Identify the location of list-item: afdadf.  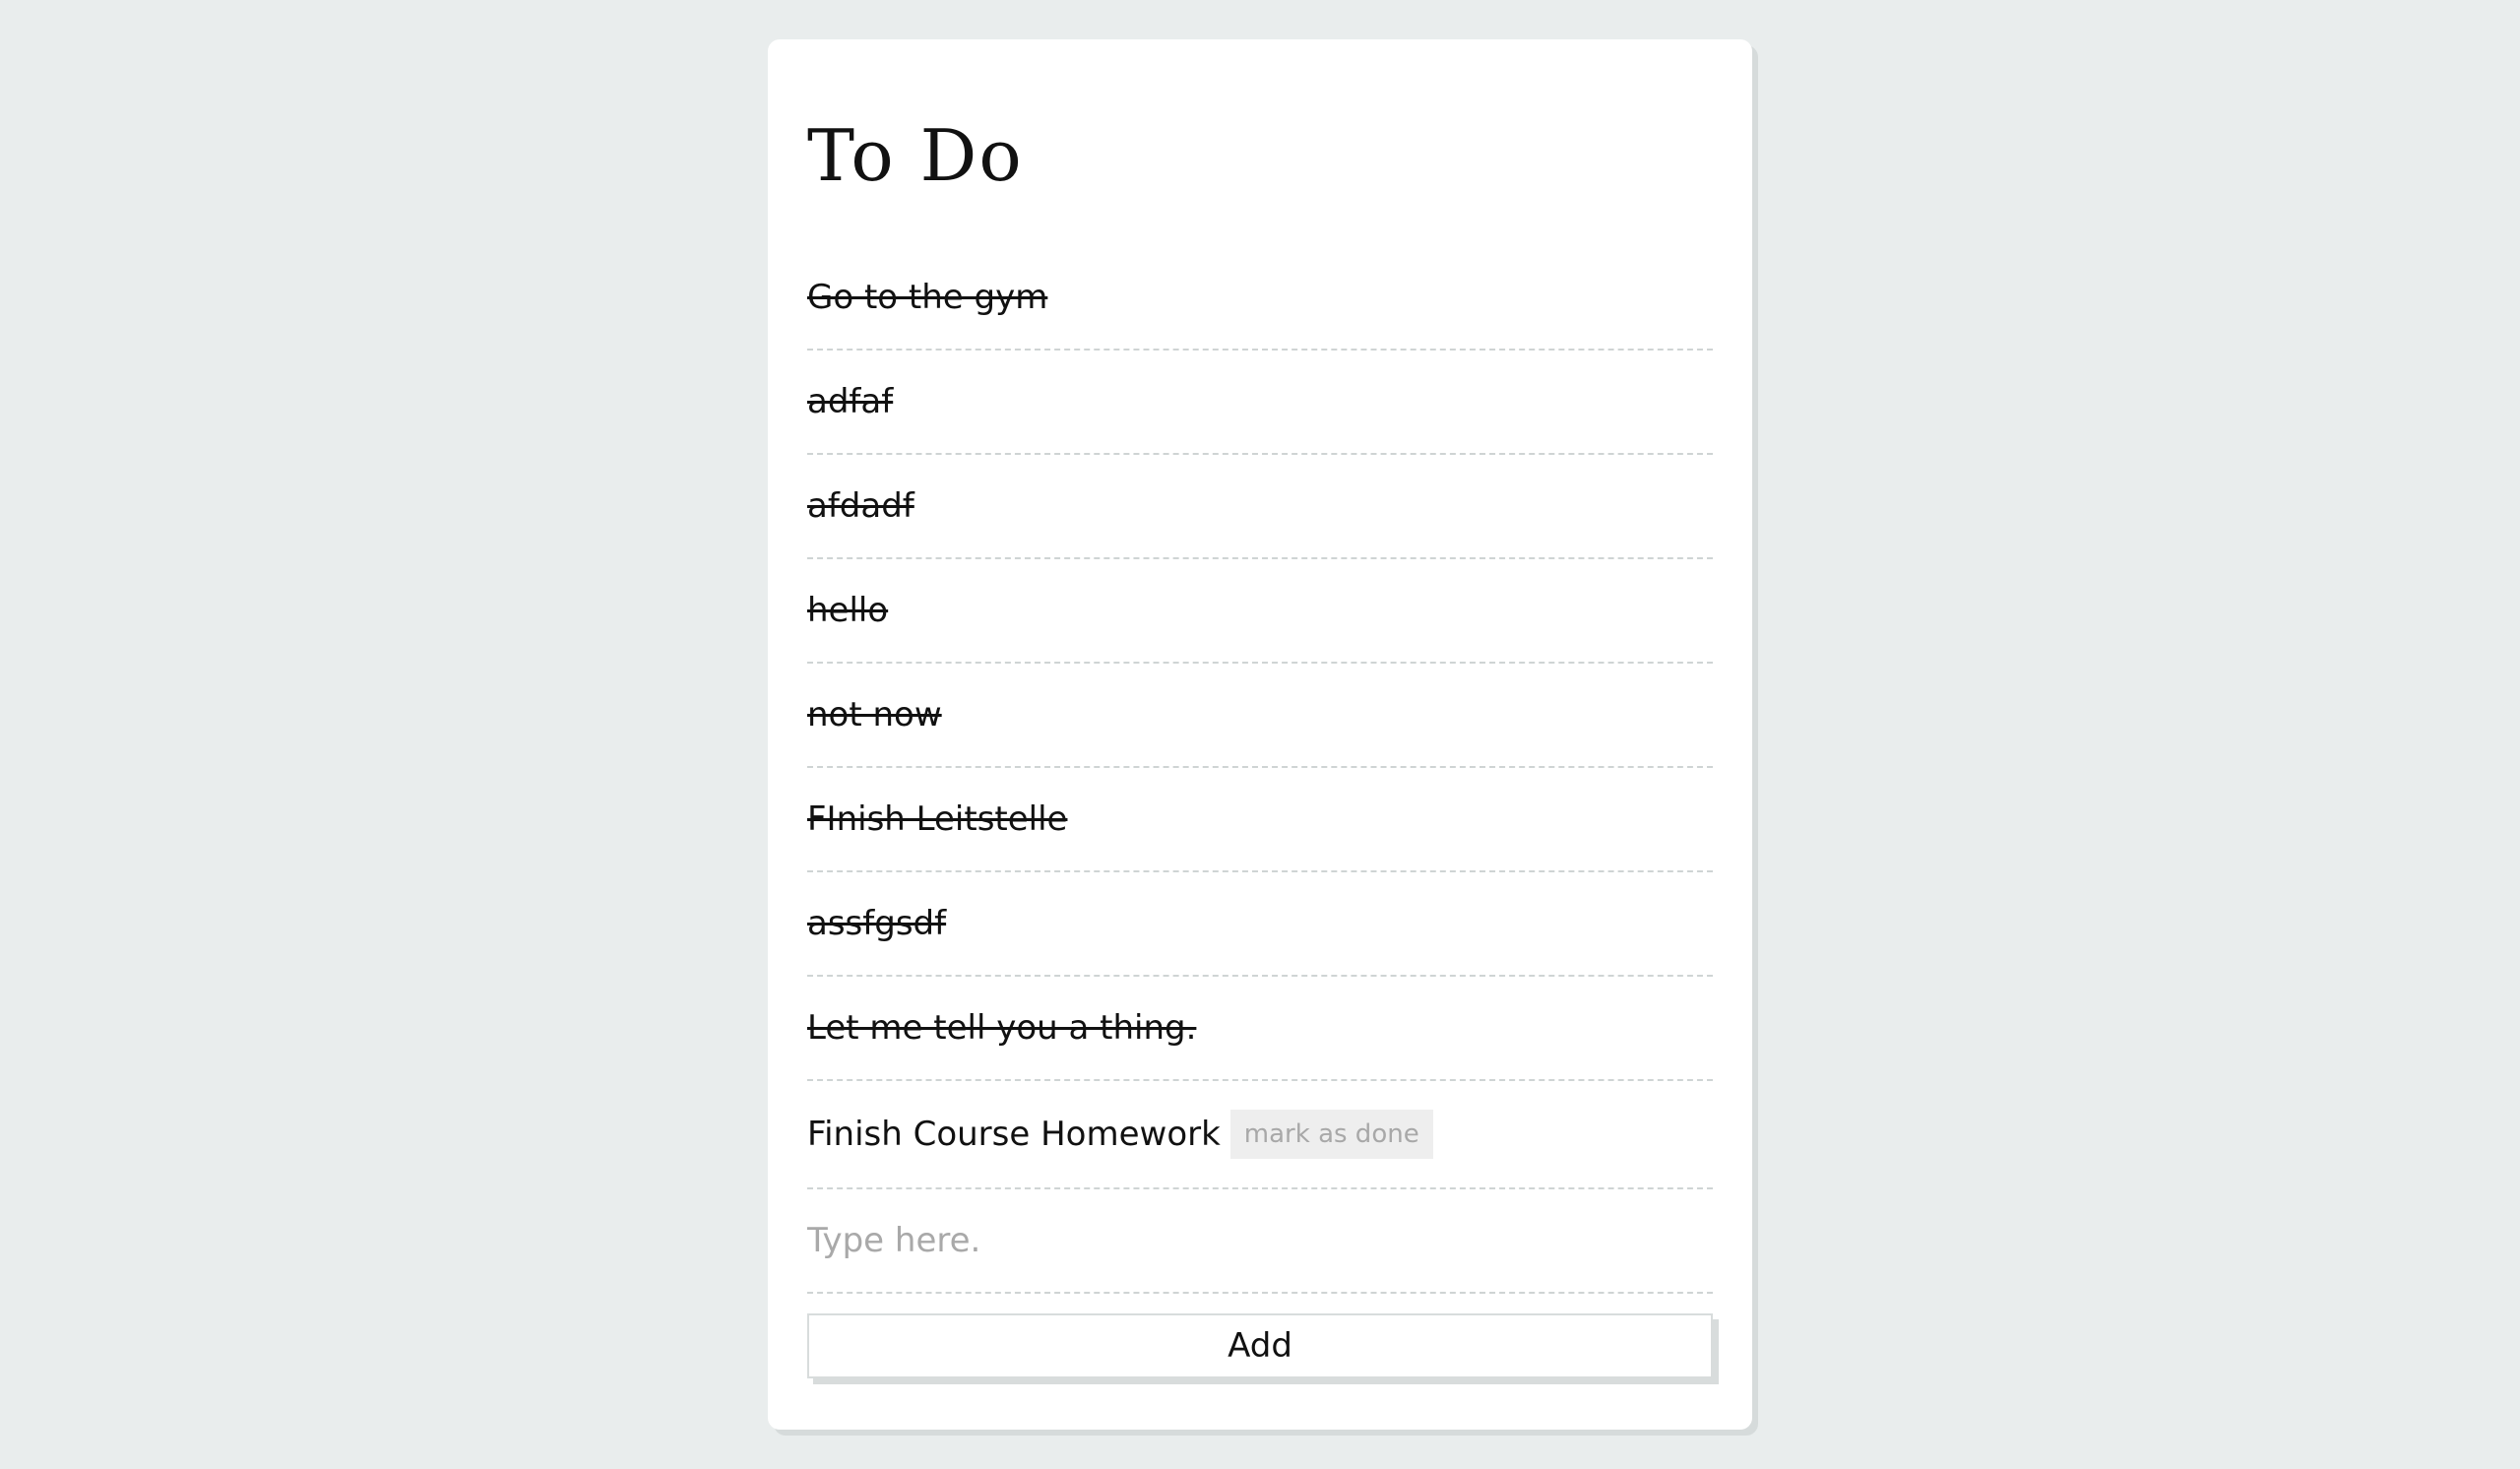
(1260, 507).